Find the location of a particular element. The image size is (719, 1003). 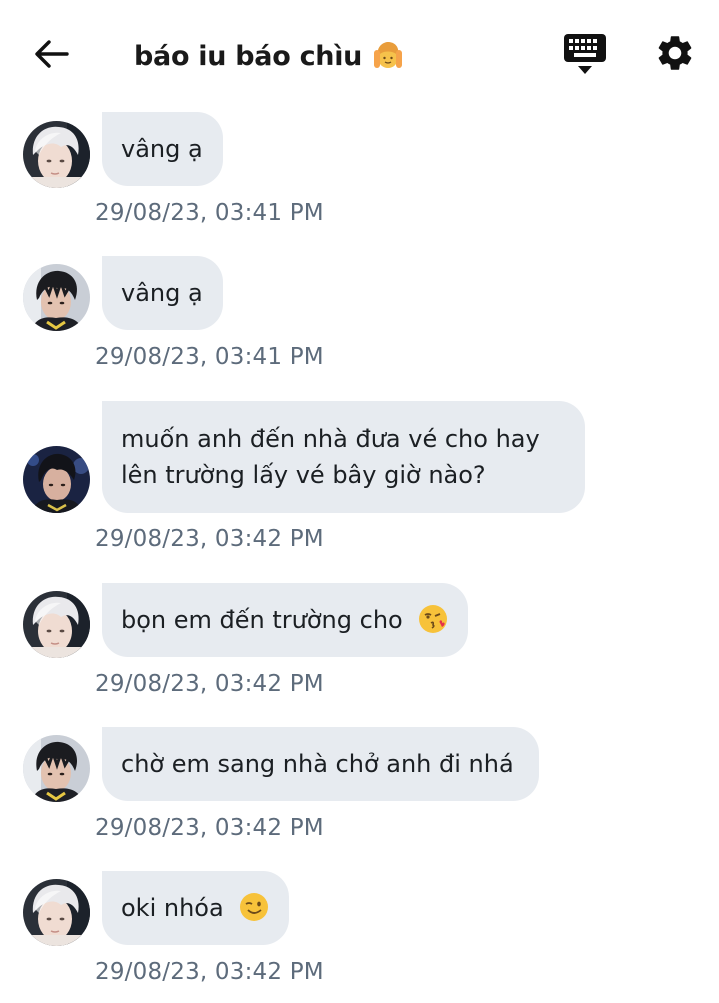

message-text: chờ em sang nhà chở anh đi nhá is located at coordinates (317, 764).